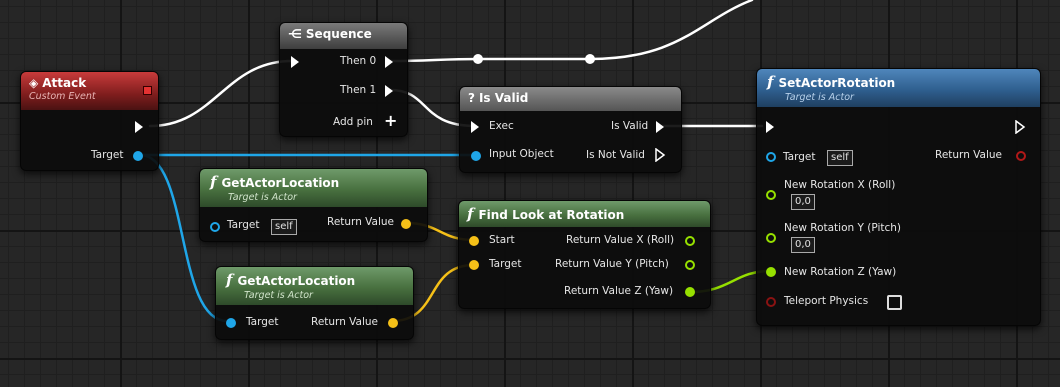  What do you see at coordinates (89, 121) in the screenshot?
I see `attack-event-node: ◈ Attack Custom Event Target` at bounding box center [89, 121].